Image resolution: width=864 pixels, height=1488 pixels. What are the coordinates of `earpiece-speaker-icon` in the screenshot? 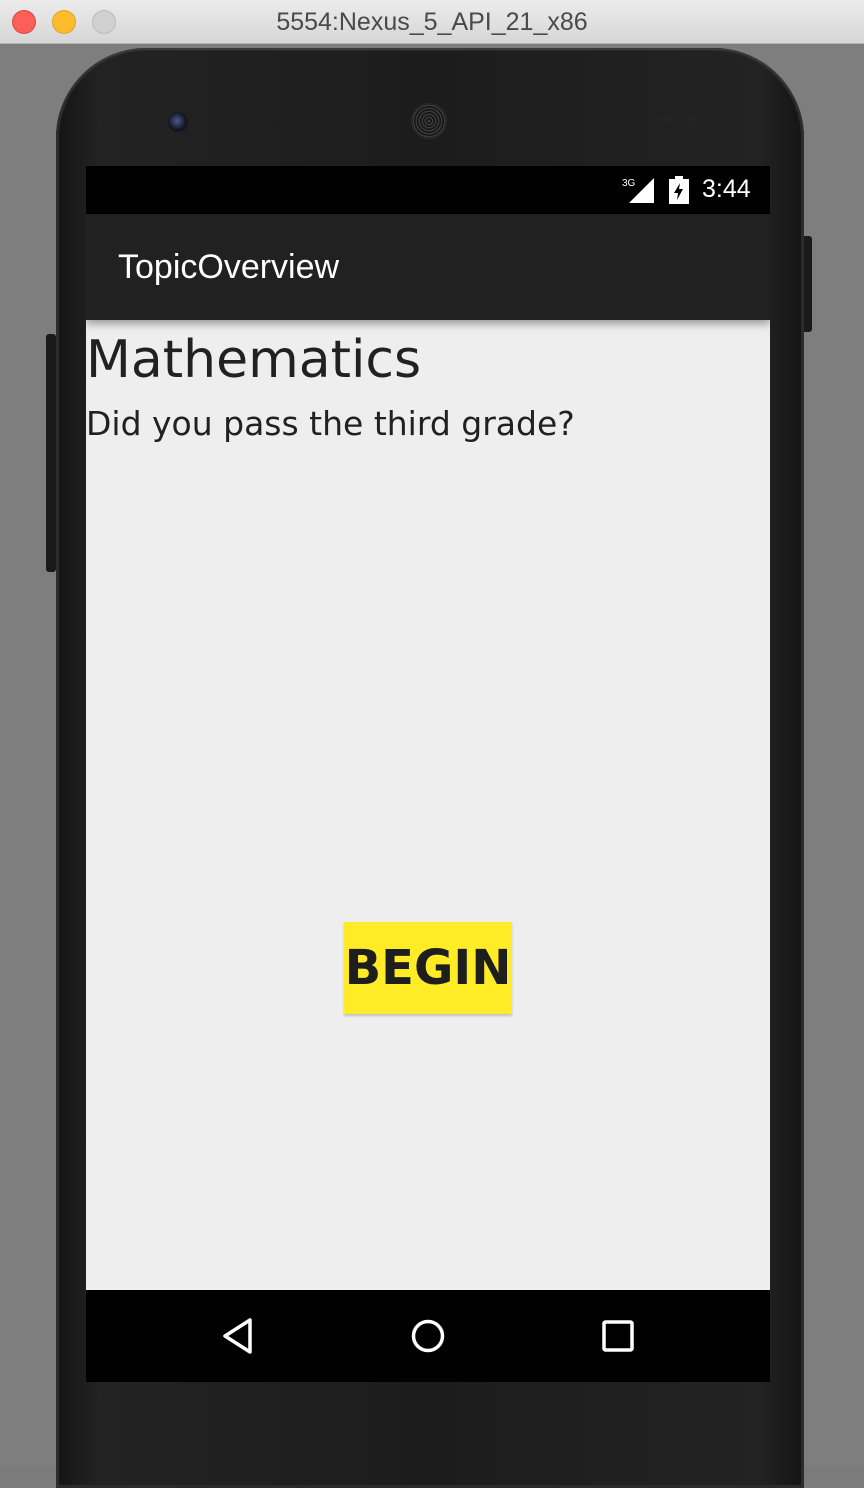 It's located at (429, 121).